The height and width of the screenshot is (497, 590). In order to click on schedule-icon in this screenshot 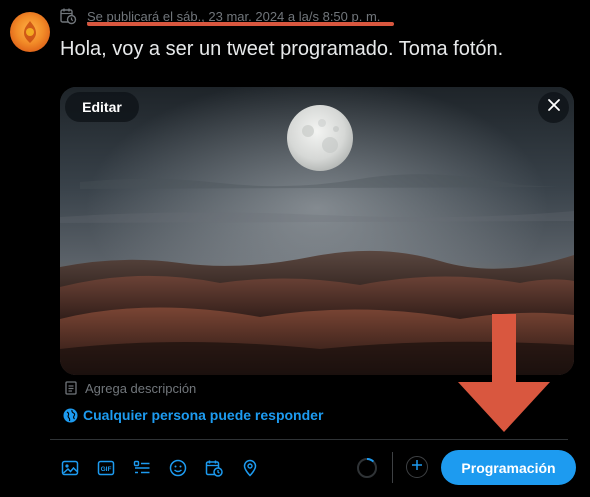, I will do `click(214, 468)`.